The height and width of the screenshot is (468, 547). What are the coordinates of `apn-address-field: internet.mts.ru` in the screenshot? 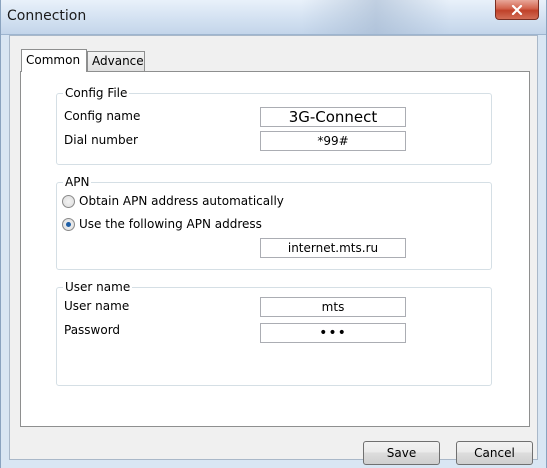 It's located at (333, 248).